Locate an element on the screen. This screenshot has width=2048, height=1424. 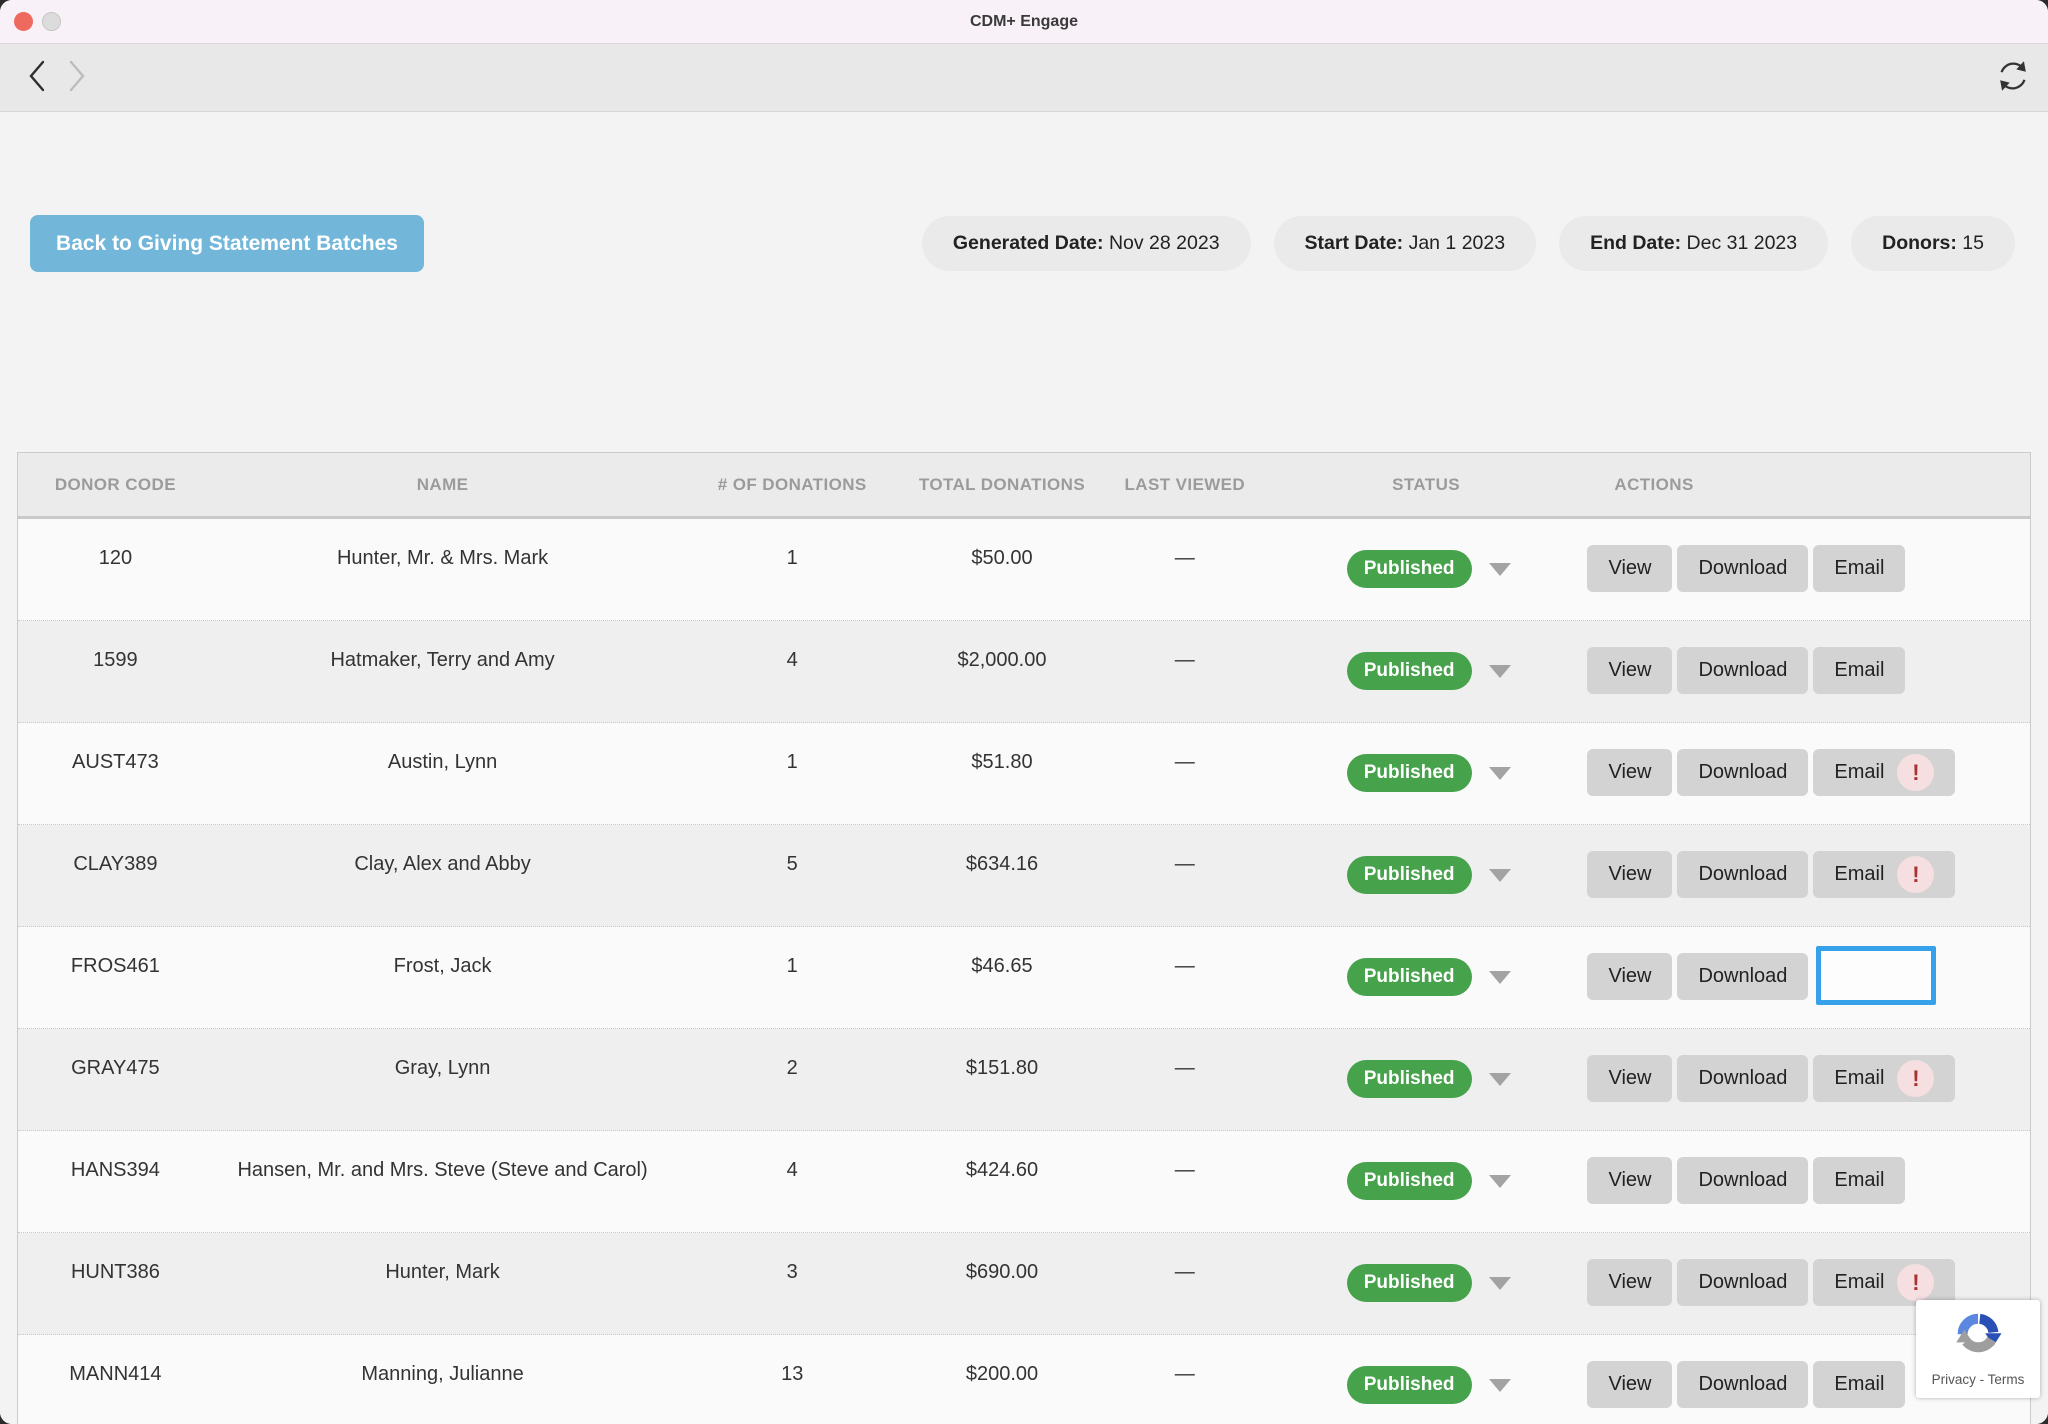
column-header-donations: # OF DONATIONS is located at coordinates (792, 485).